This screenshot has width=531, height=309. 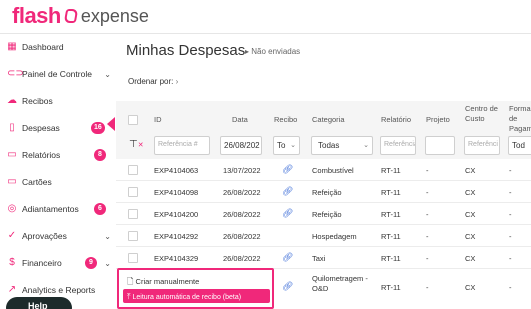 What do you see at coordinates (100, 209) in the screenshot?
I see `count-badge: 6` at bounding box center [100, 209].